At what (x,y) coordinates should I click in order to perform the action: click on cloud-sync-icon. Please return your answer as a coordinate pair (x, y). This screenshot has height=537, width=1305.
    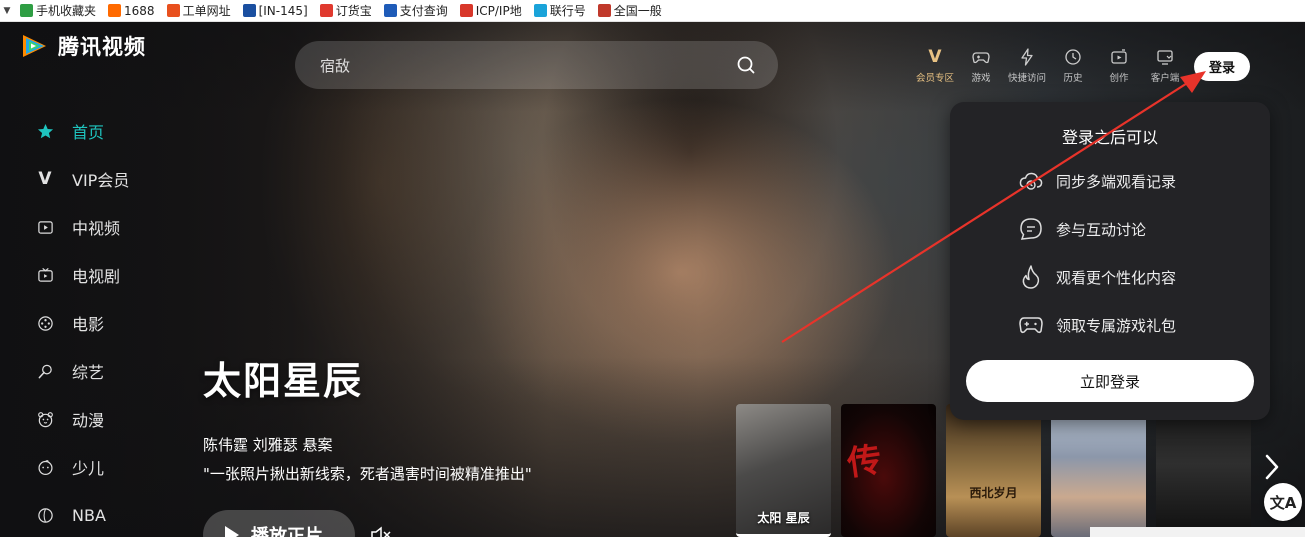
    Looking at the image, I should click on (1031, 181).